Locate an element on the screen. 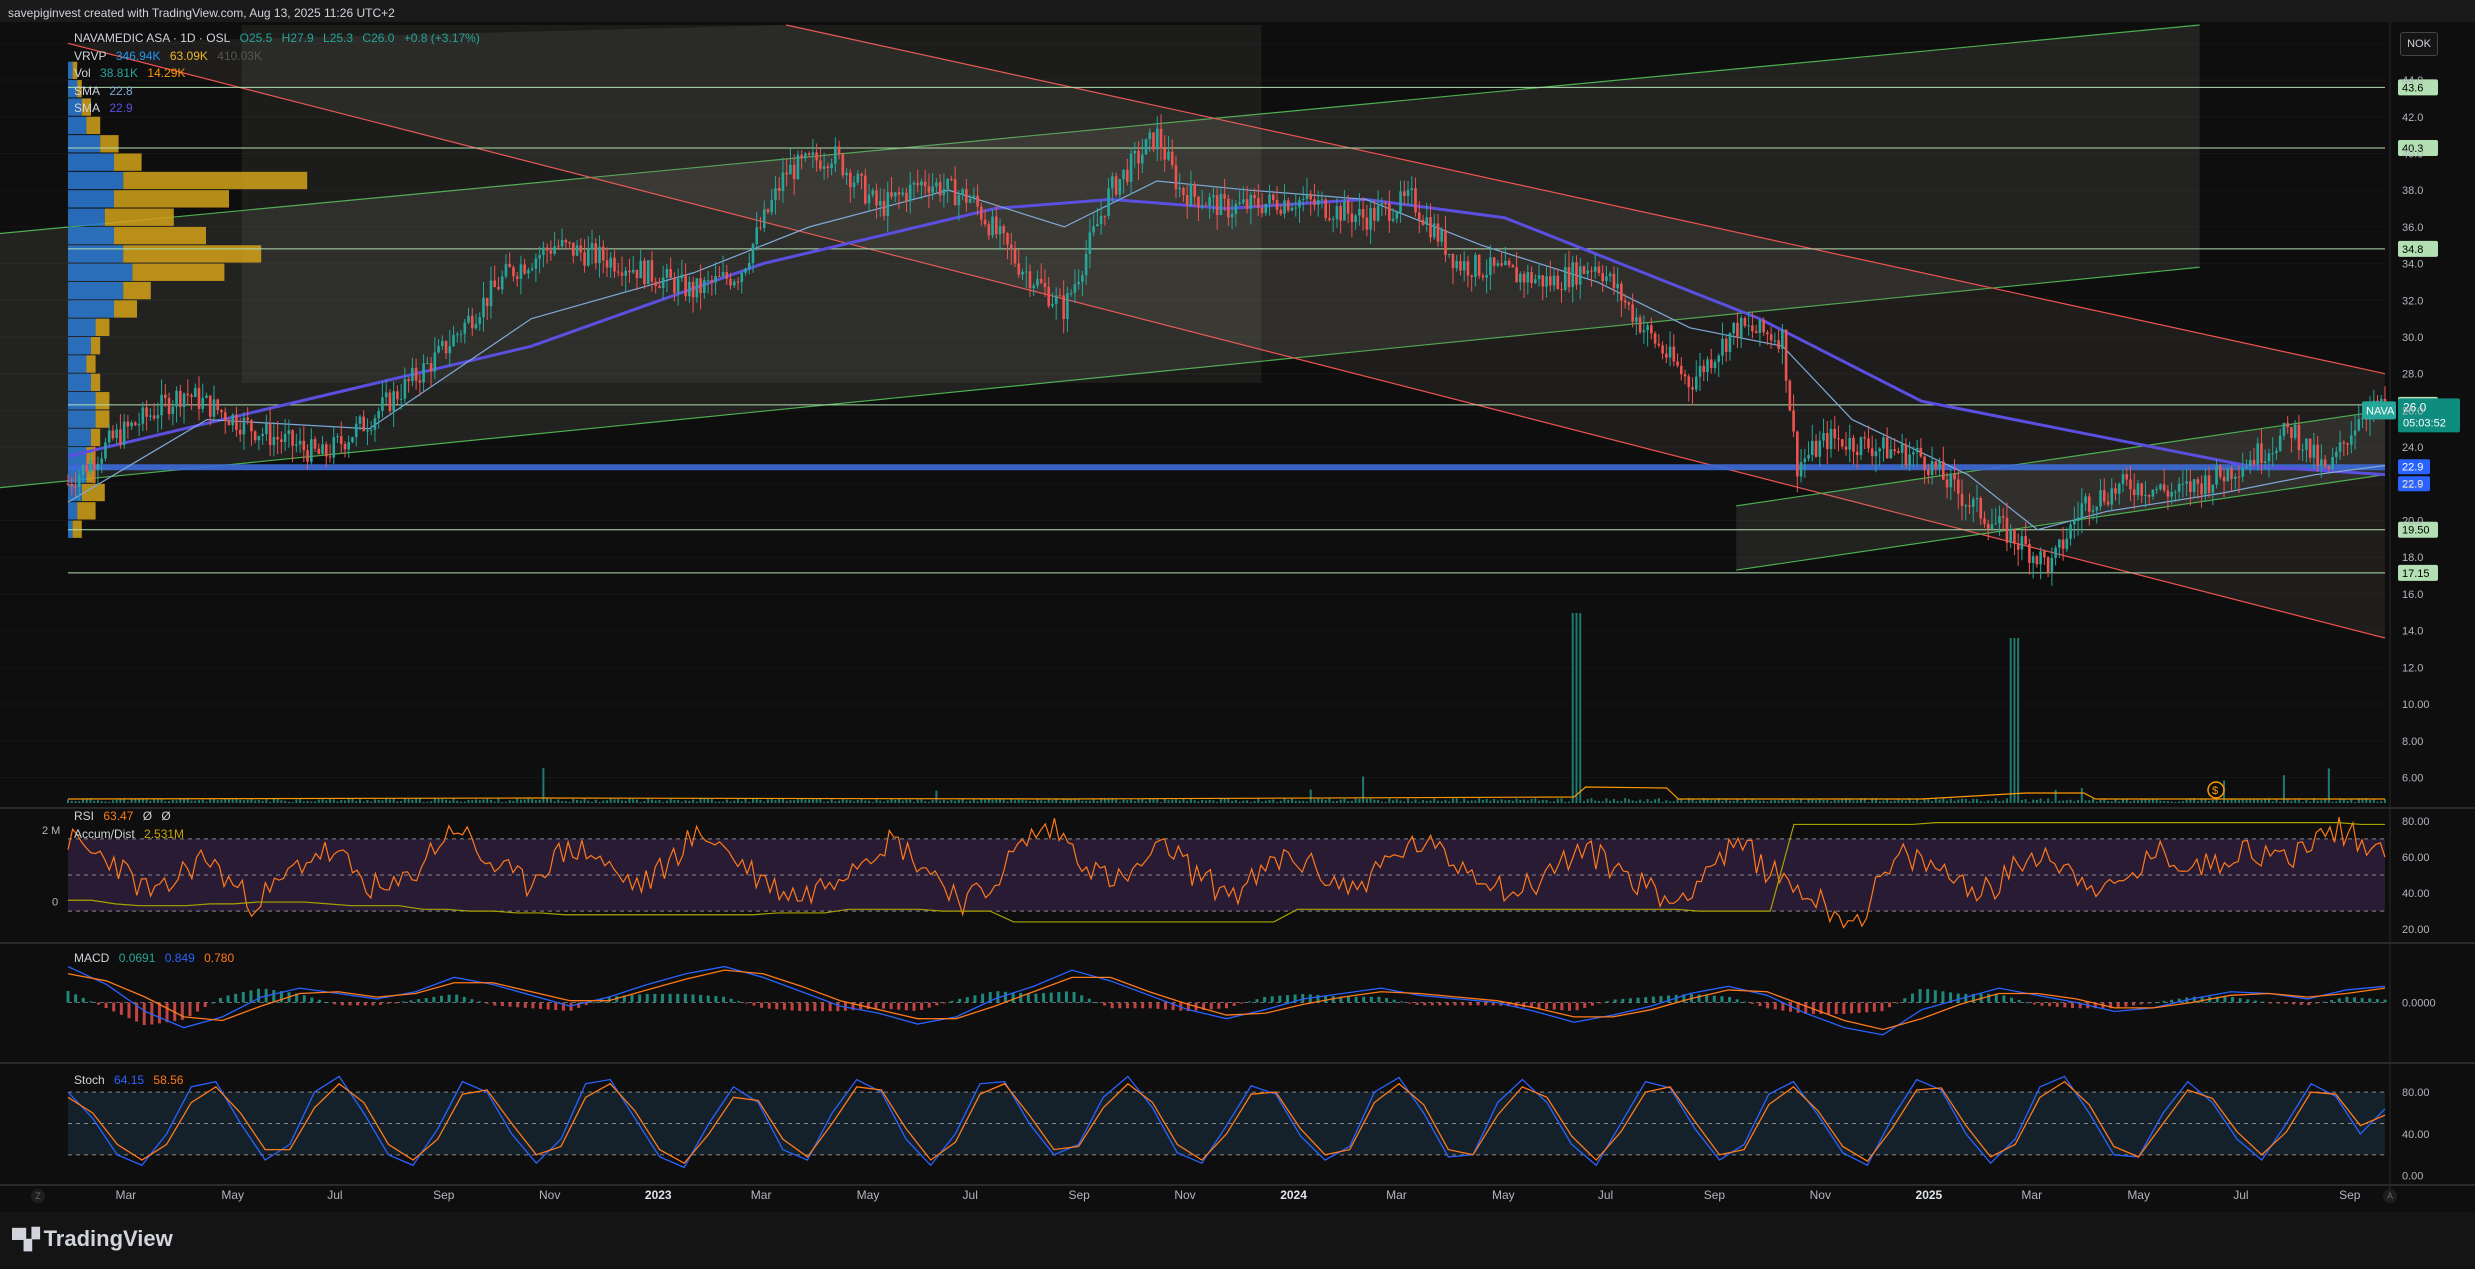 This screenshot has width=2475, height=1269. currency-button: NOK is located at coordinates (2419, 44).